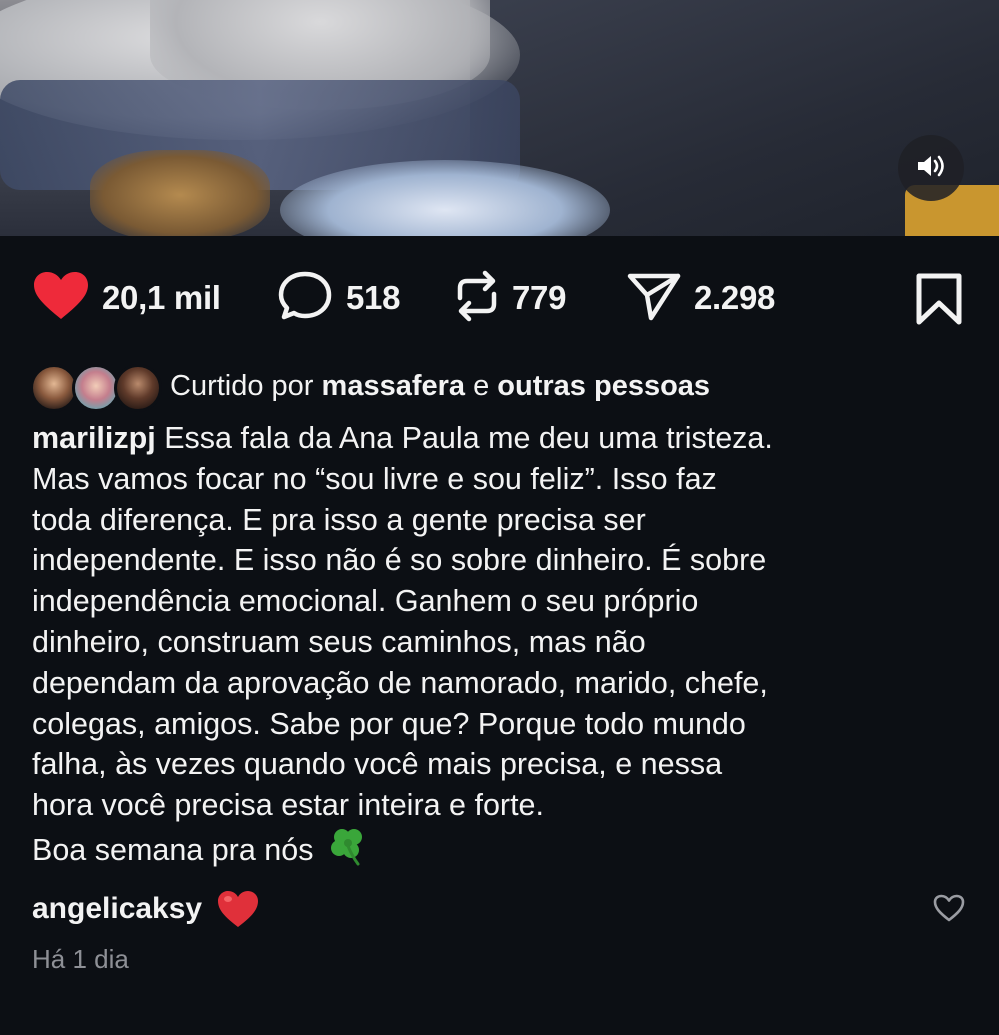 The height and width of the screenshot is (1035, 999). I want to click on liked-by-prefix: Curtido por, so click(242, 385).